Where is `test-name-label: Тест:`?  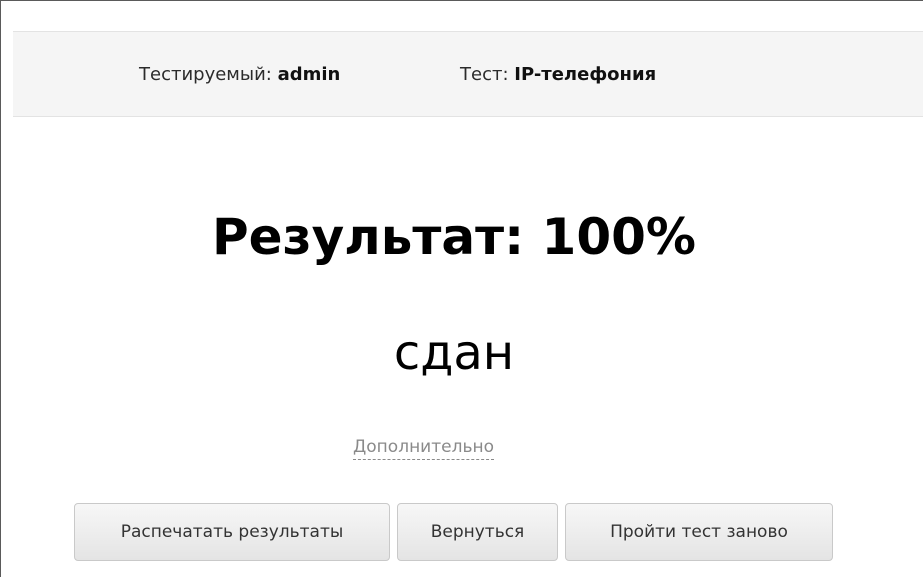
test-name-label: Тест: is located at coordinates (484, 74).